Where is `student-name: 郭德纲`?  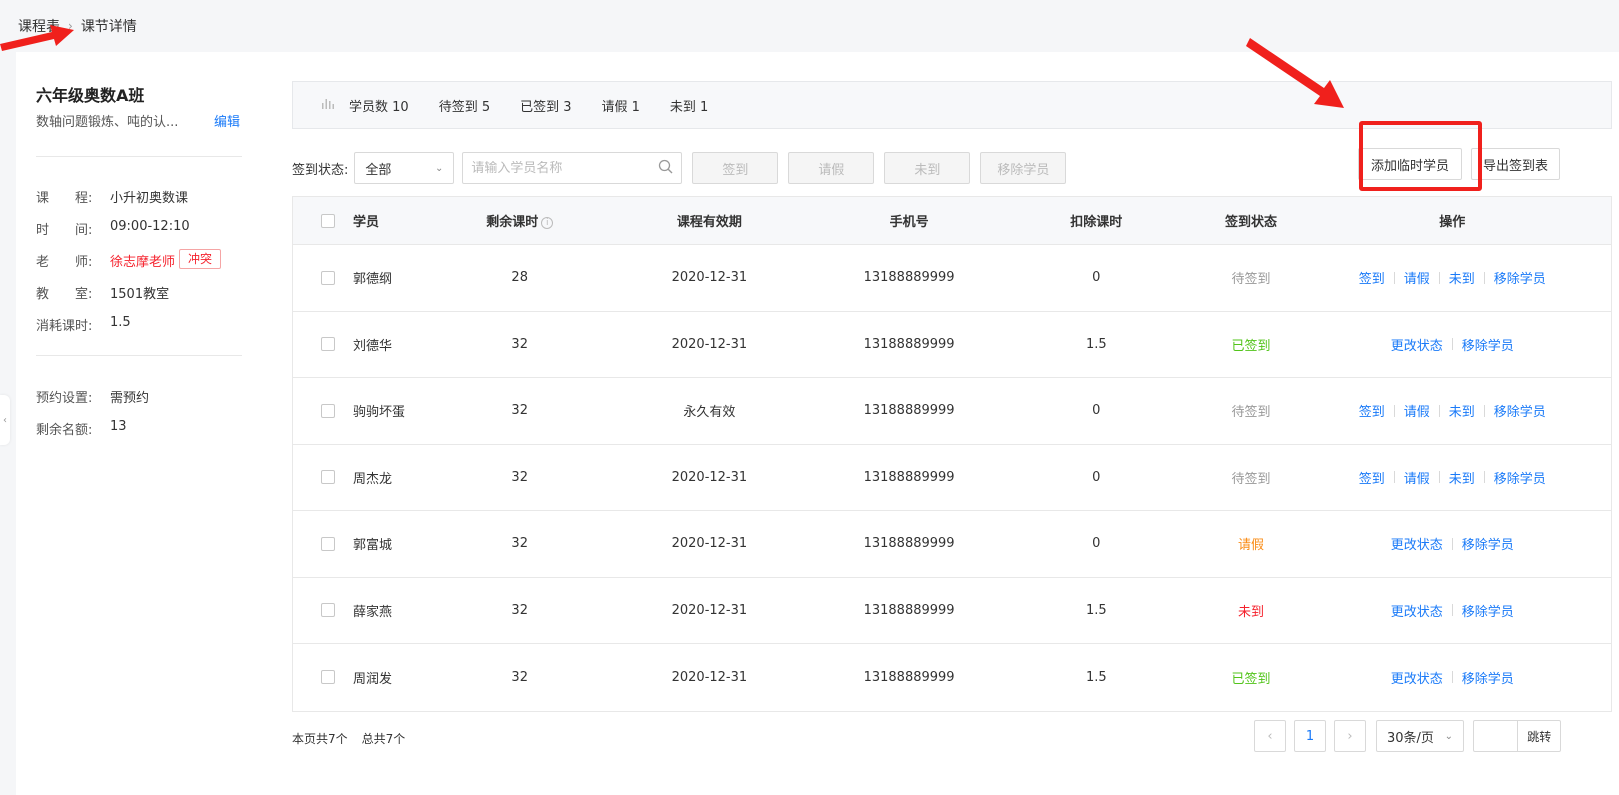
student-name: 郭德纲 is located at coordinates (372, 280).